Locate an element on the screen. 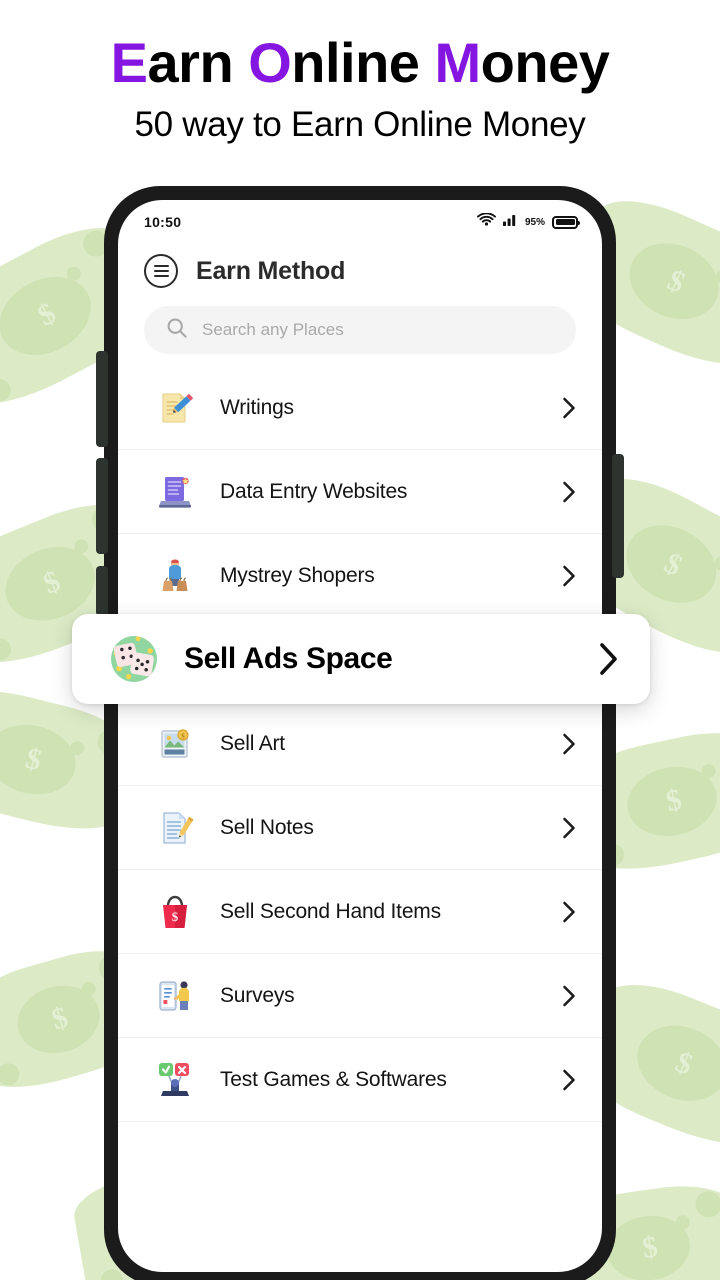 This screenshot has width=720, height=1280. title-cap-e: E is located at coordinates (129, 62).